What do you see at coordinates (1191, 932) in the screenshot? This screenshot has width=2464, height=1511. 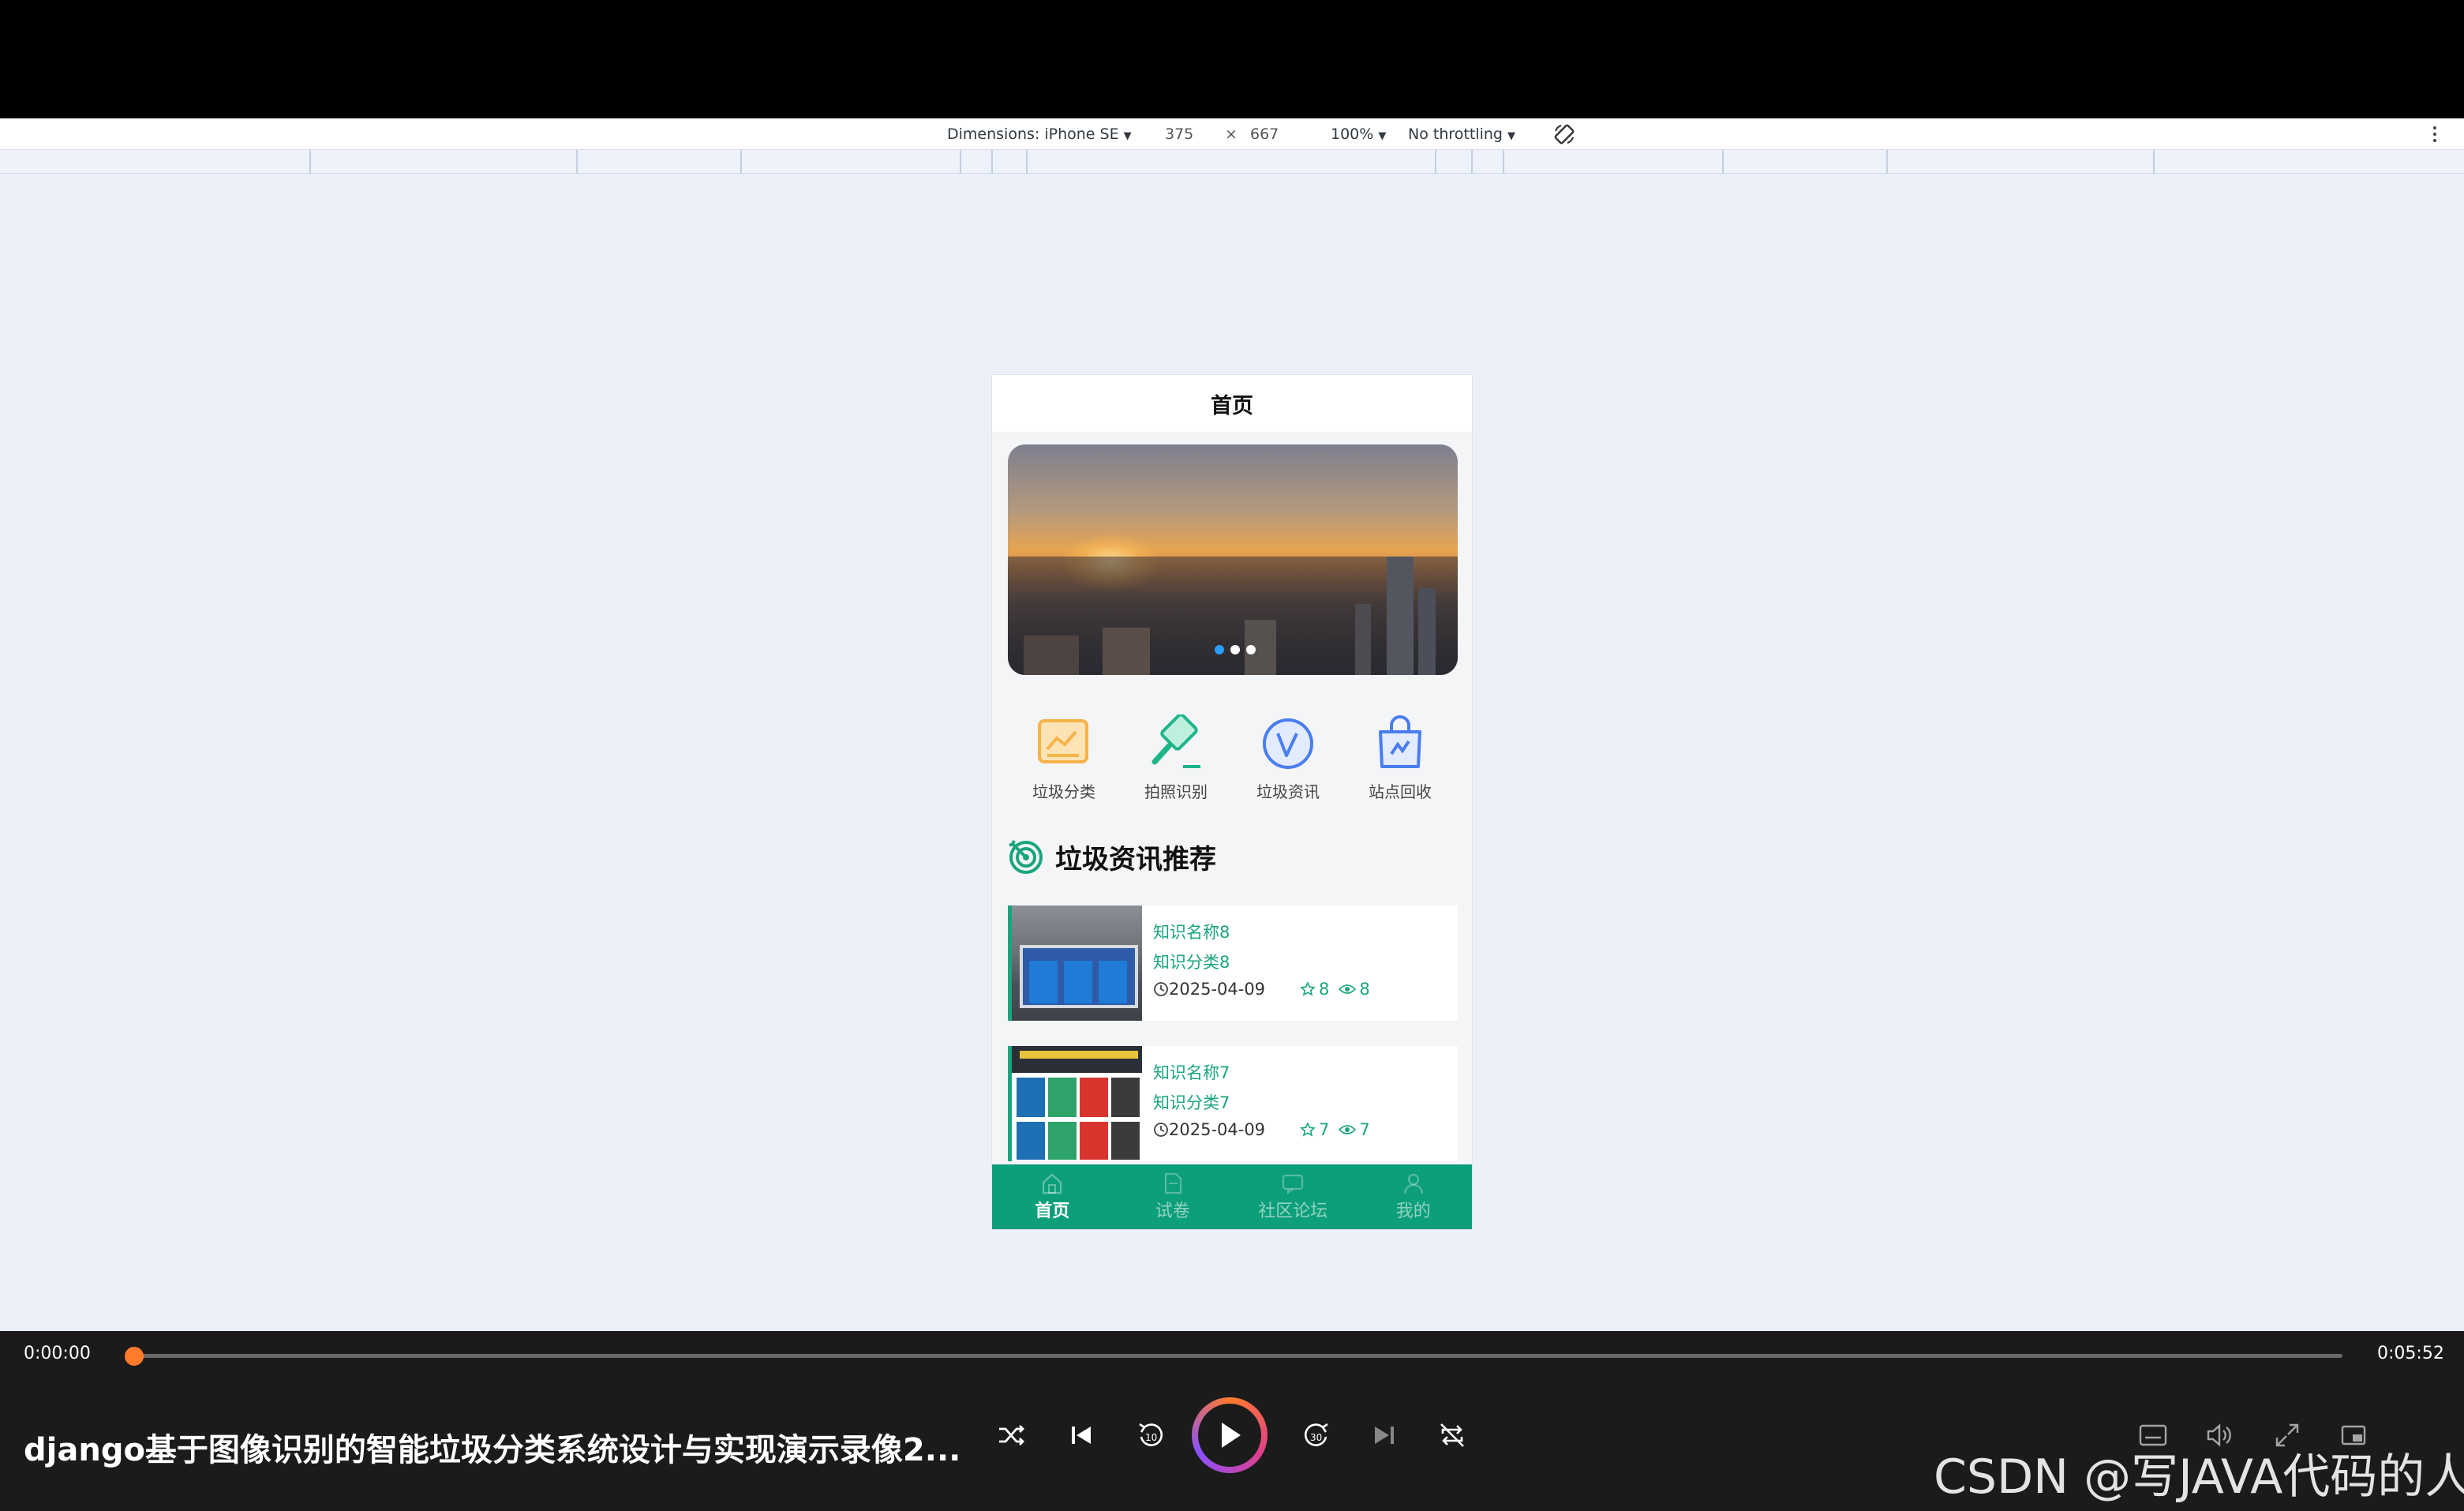 I see `news-name: 知识名称8` at bounding box center [1191, 932].